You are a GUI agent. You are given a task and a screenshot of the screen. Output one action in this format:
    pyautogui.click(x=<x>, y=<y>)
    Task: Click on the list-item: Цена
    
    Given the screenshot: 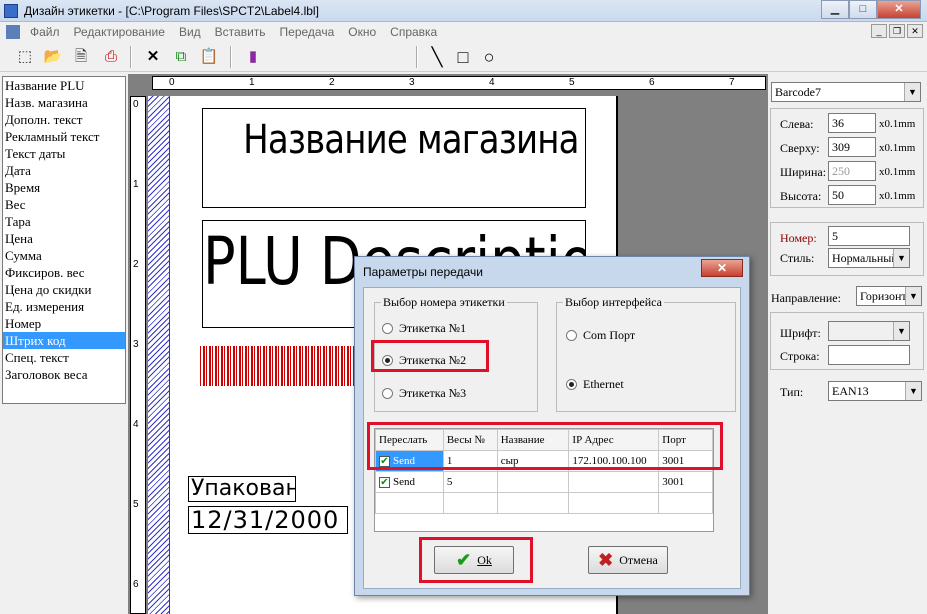 What is the action you would take?
    pyautogui.click(x=64, y=238)
    